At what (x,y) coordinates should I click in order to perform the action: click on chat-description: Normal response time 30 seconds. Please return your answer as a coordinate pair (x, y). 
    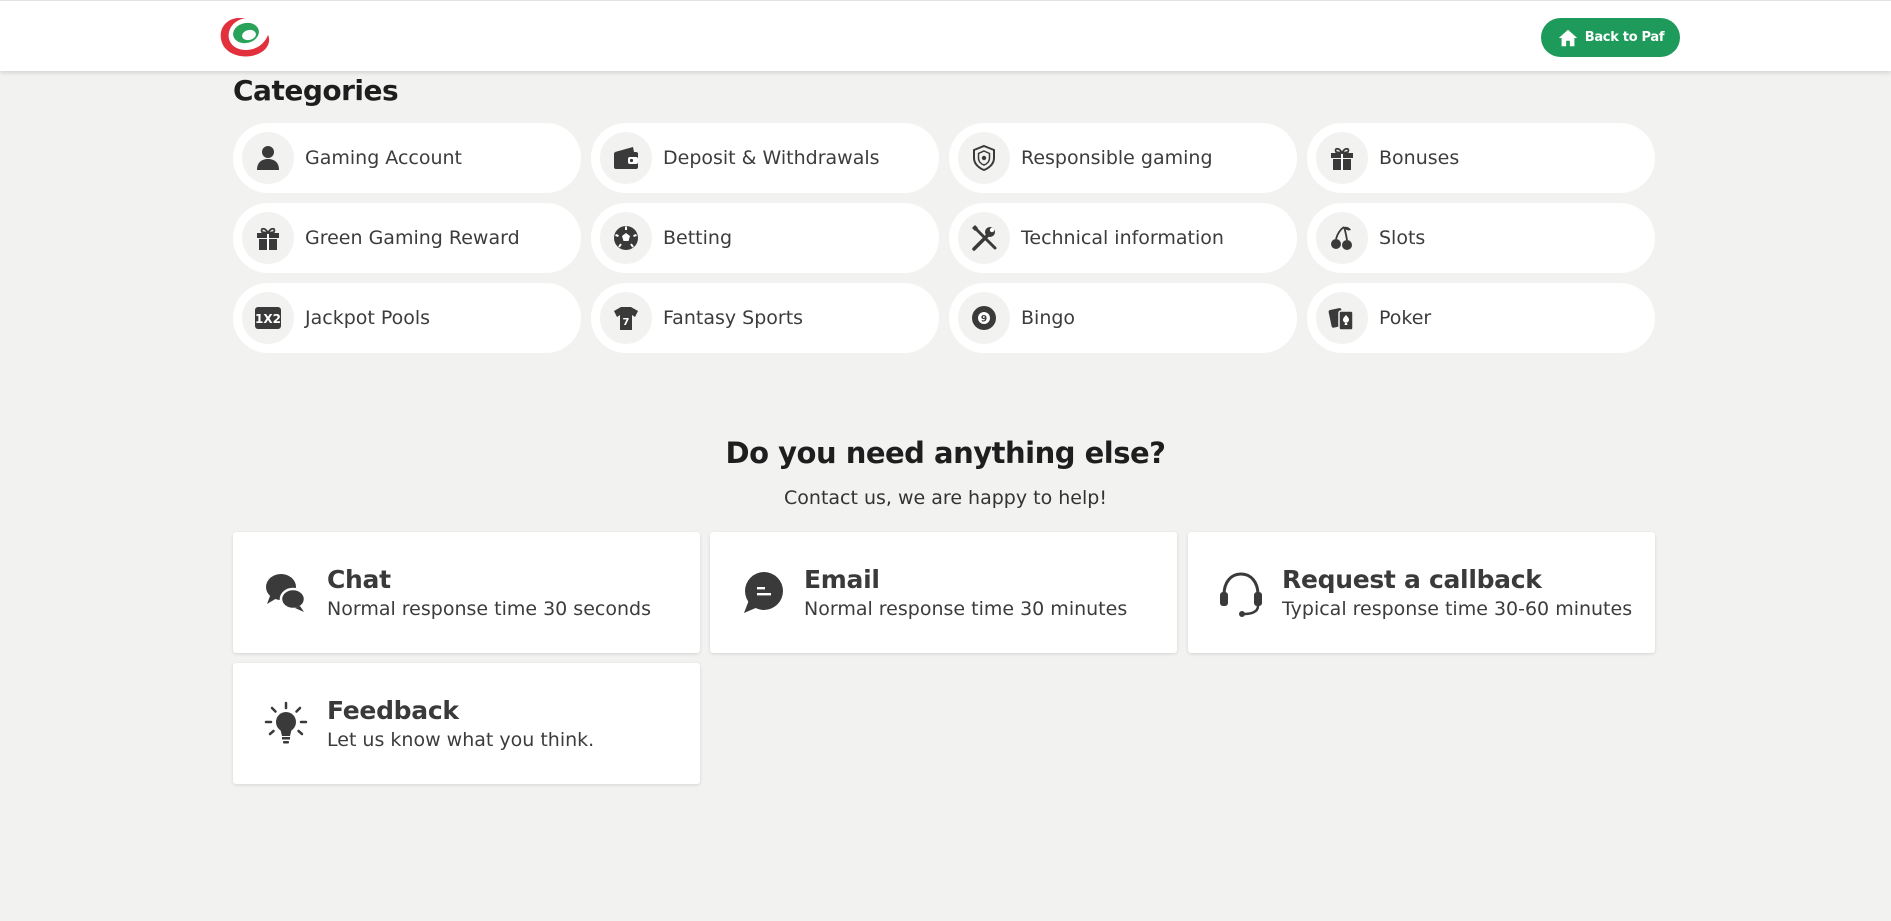
    Looking at the image, I should click on (489, 609).